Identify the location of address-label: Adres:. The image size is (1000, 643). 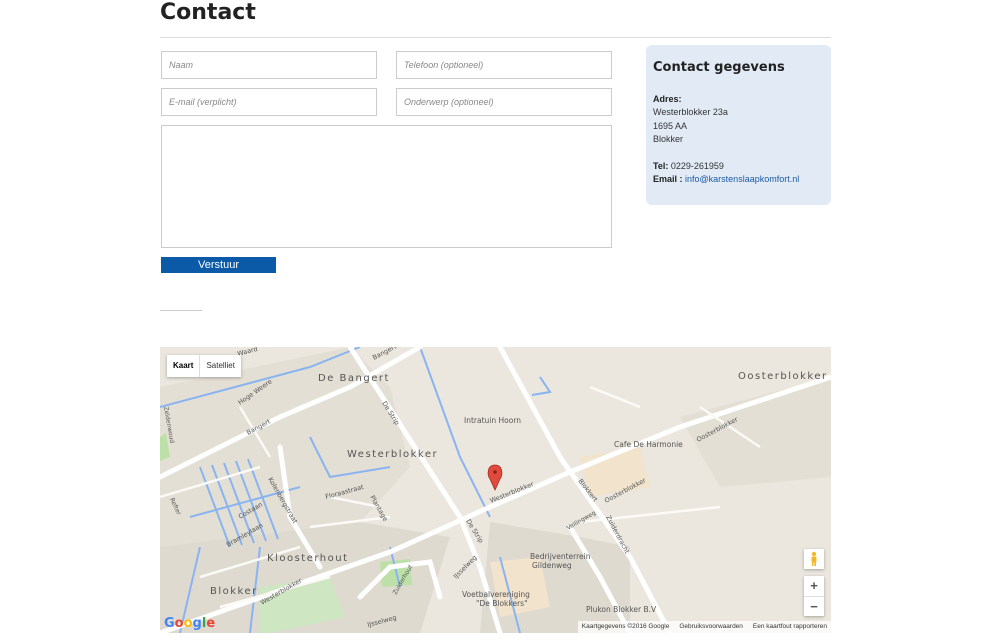
(667, 98).